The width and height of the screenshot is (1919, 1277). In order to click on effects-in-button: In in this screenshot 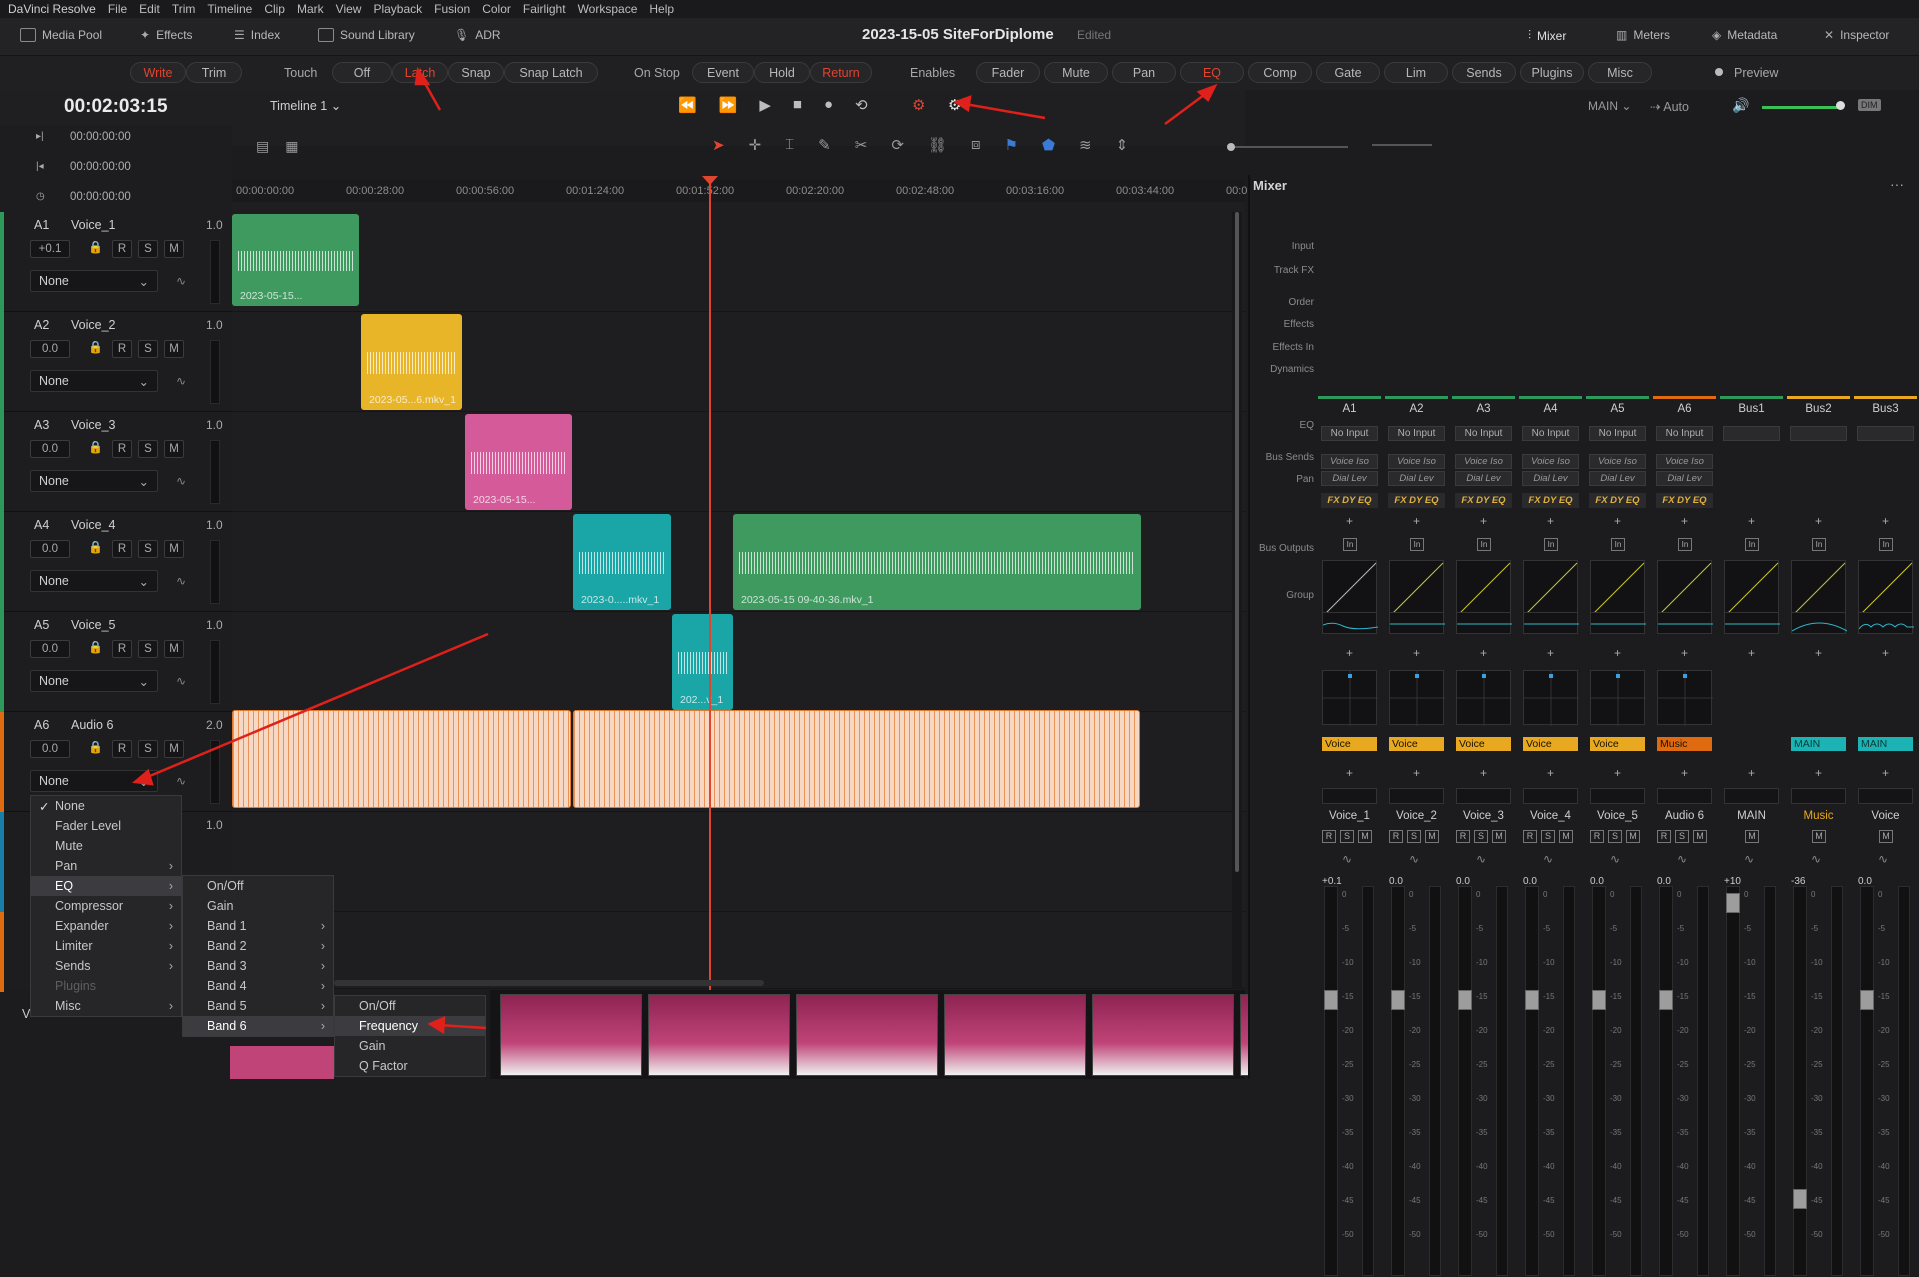, I will do `click(1685, 544)`.